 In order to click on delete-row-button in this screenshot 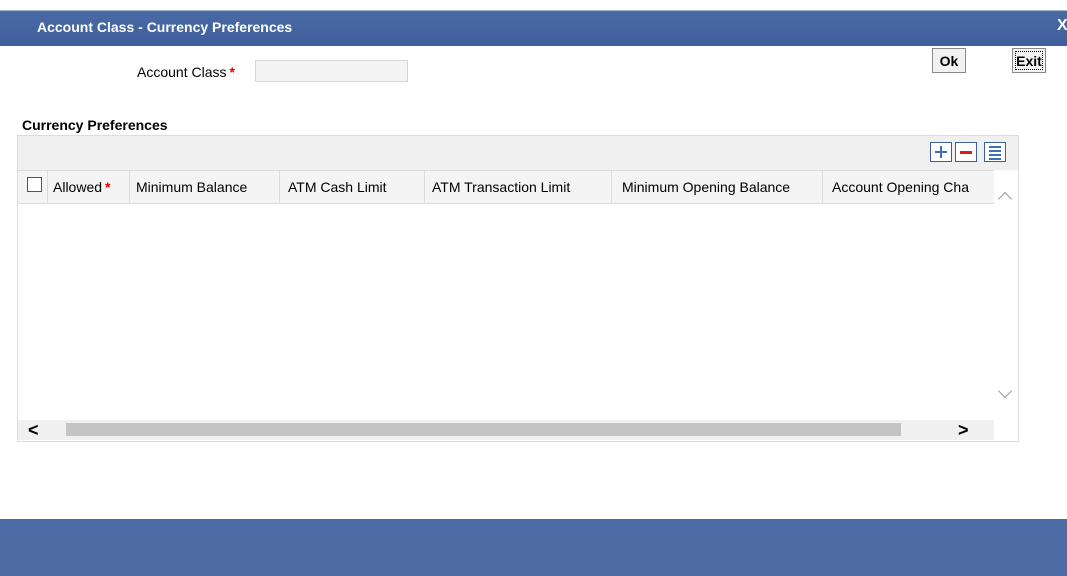, I will do `click(966, 152)`.